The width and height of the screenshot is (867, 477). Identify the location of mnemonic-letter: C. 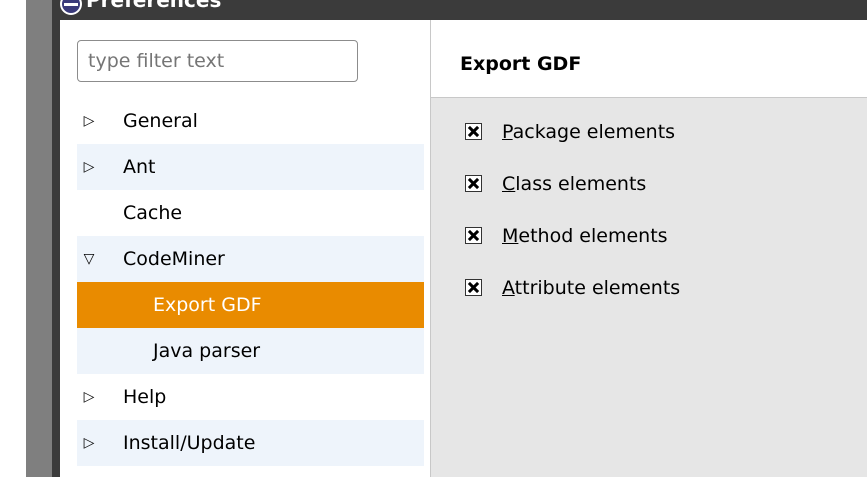
(509, 184).